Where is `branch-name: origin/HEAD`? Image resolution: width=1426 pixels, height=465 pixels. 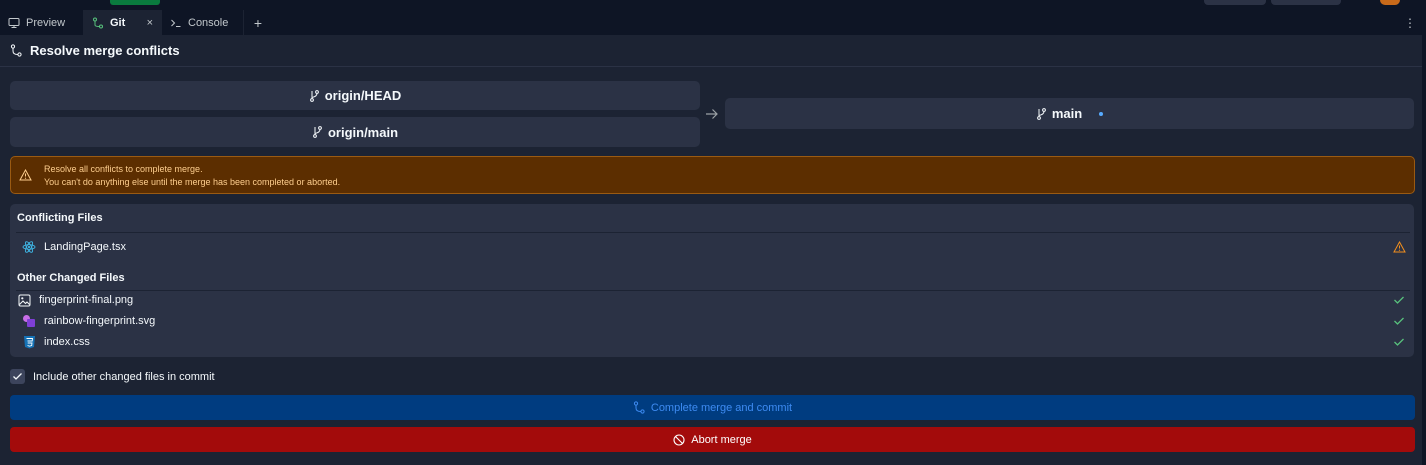
branch-name: origin/HEAD is located at coordinates (363, 95).